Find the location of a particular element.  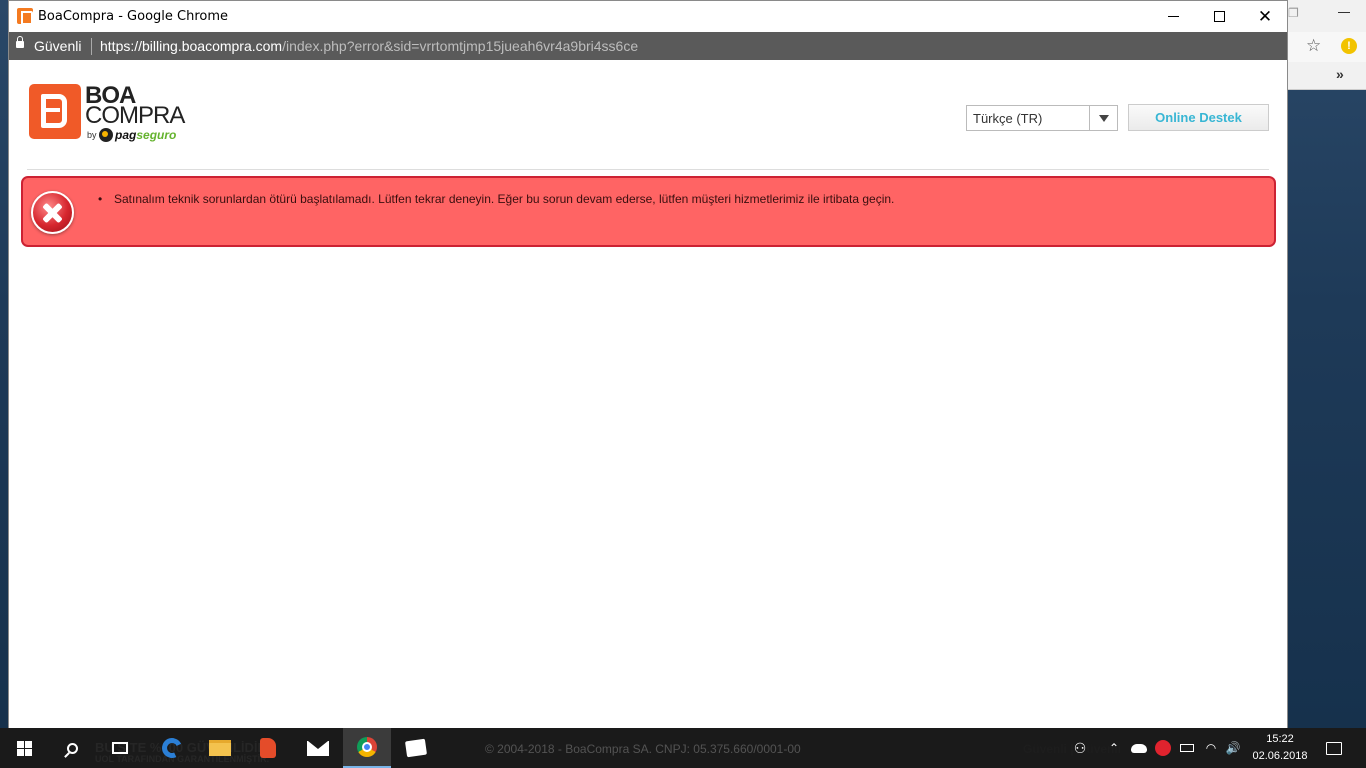

pagseguro-icon is located at coordinates (106, 135).